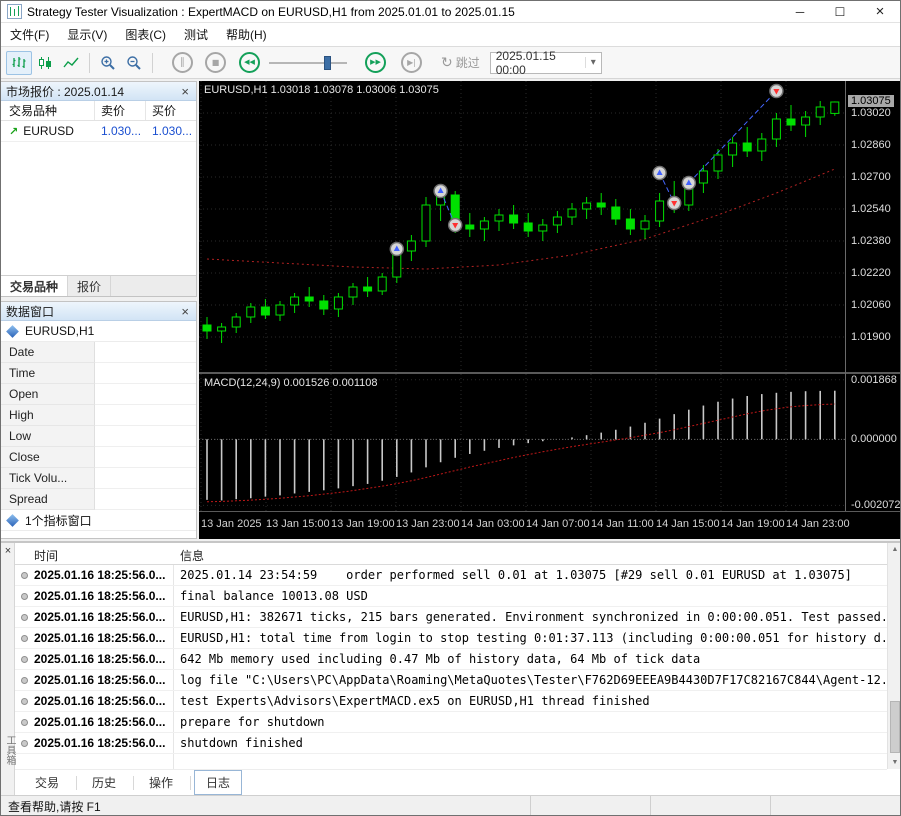 The height and width of the screenshot is (816, 901). I want to click on slower-button: ◀◀, so click(249, 62).